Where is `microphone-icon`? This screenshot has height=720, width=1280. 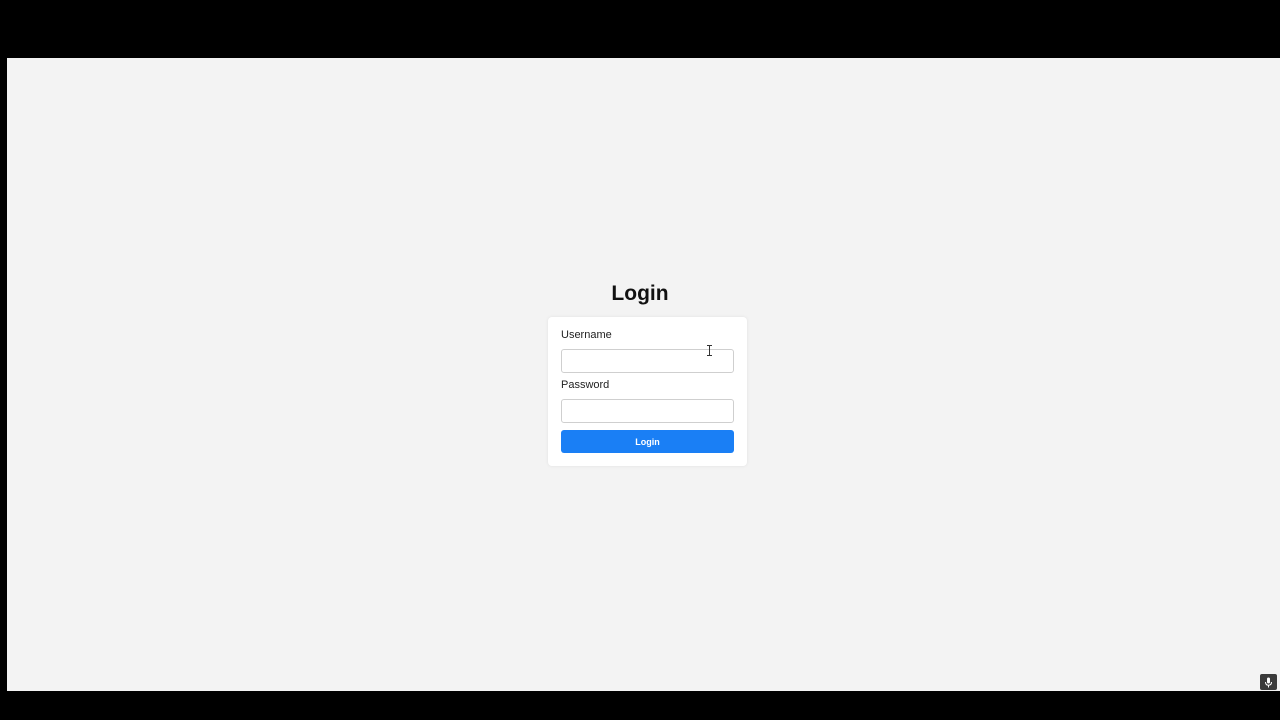 microphone-icon is located at coordinates (1268, 682).